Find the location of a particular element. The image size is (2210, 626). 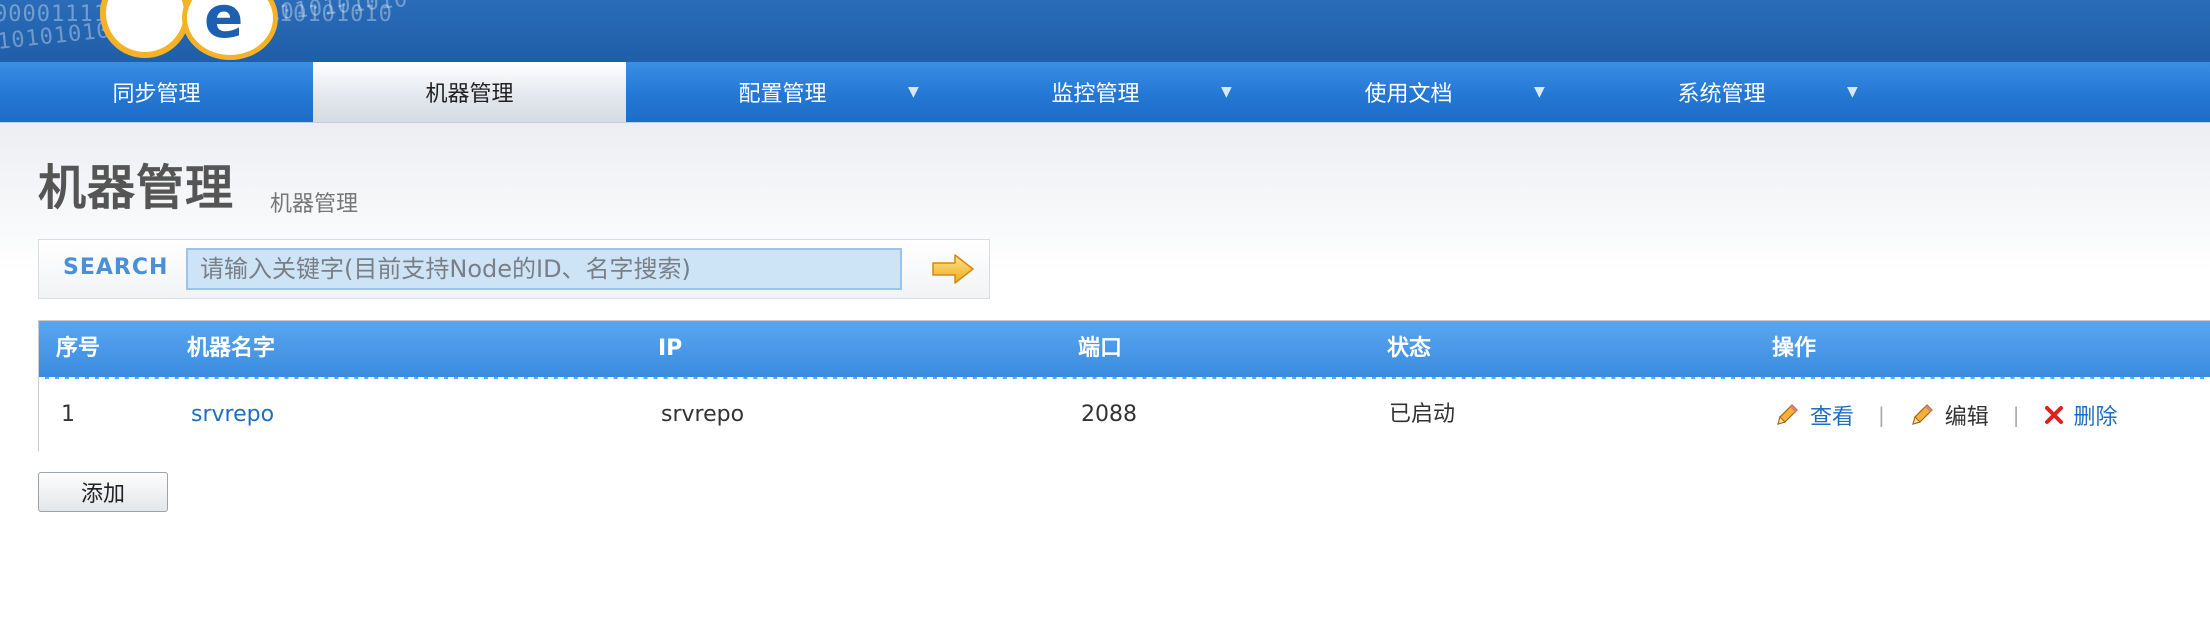

nav-item-monitor: 监控管理 ▼ is located at coordinates (1095, 92).